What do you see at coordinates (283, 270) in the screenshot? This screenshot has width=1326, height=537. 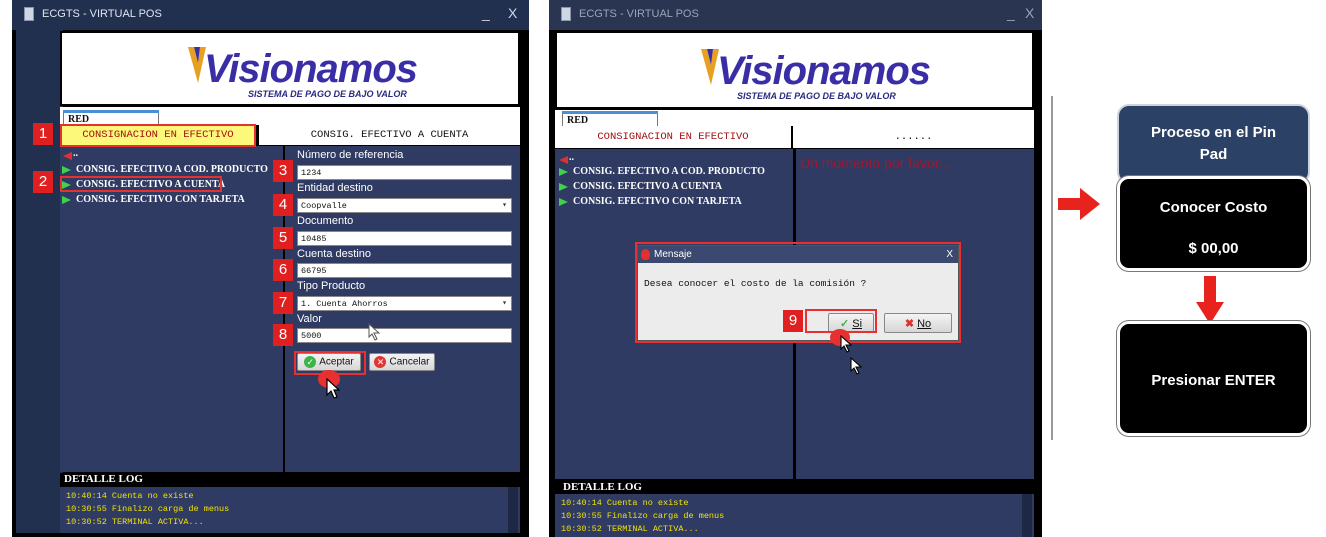 I see `step-badge-6: 6` at bounding box center [283, 270].